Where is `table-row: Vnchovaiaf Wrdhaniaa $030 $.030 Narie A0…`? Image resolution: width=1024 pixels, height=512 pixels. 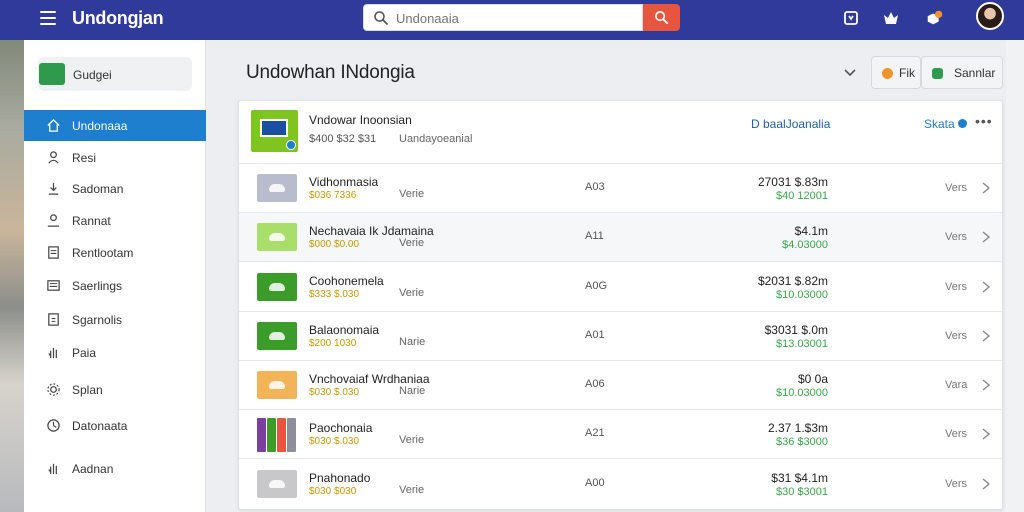 table-row: Vnchovaiaf Wrdhaniaa $030 $.030 Narie A0… is located at coordinates (620, 385).